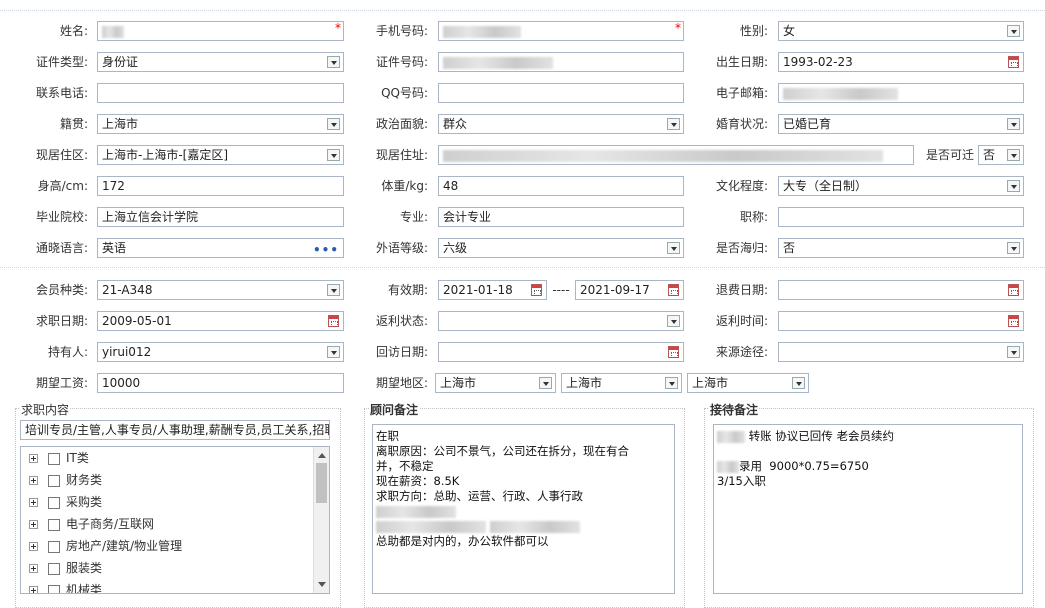 This screenshot has height=608, width=1045. What do you see at coordinates (901, 290) in the screenshot?
I see `refund-date-input` at bounding box center [901, 290].